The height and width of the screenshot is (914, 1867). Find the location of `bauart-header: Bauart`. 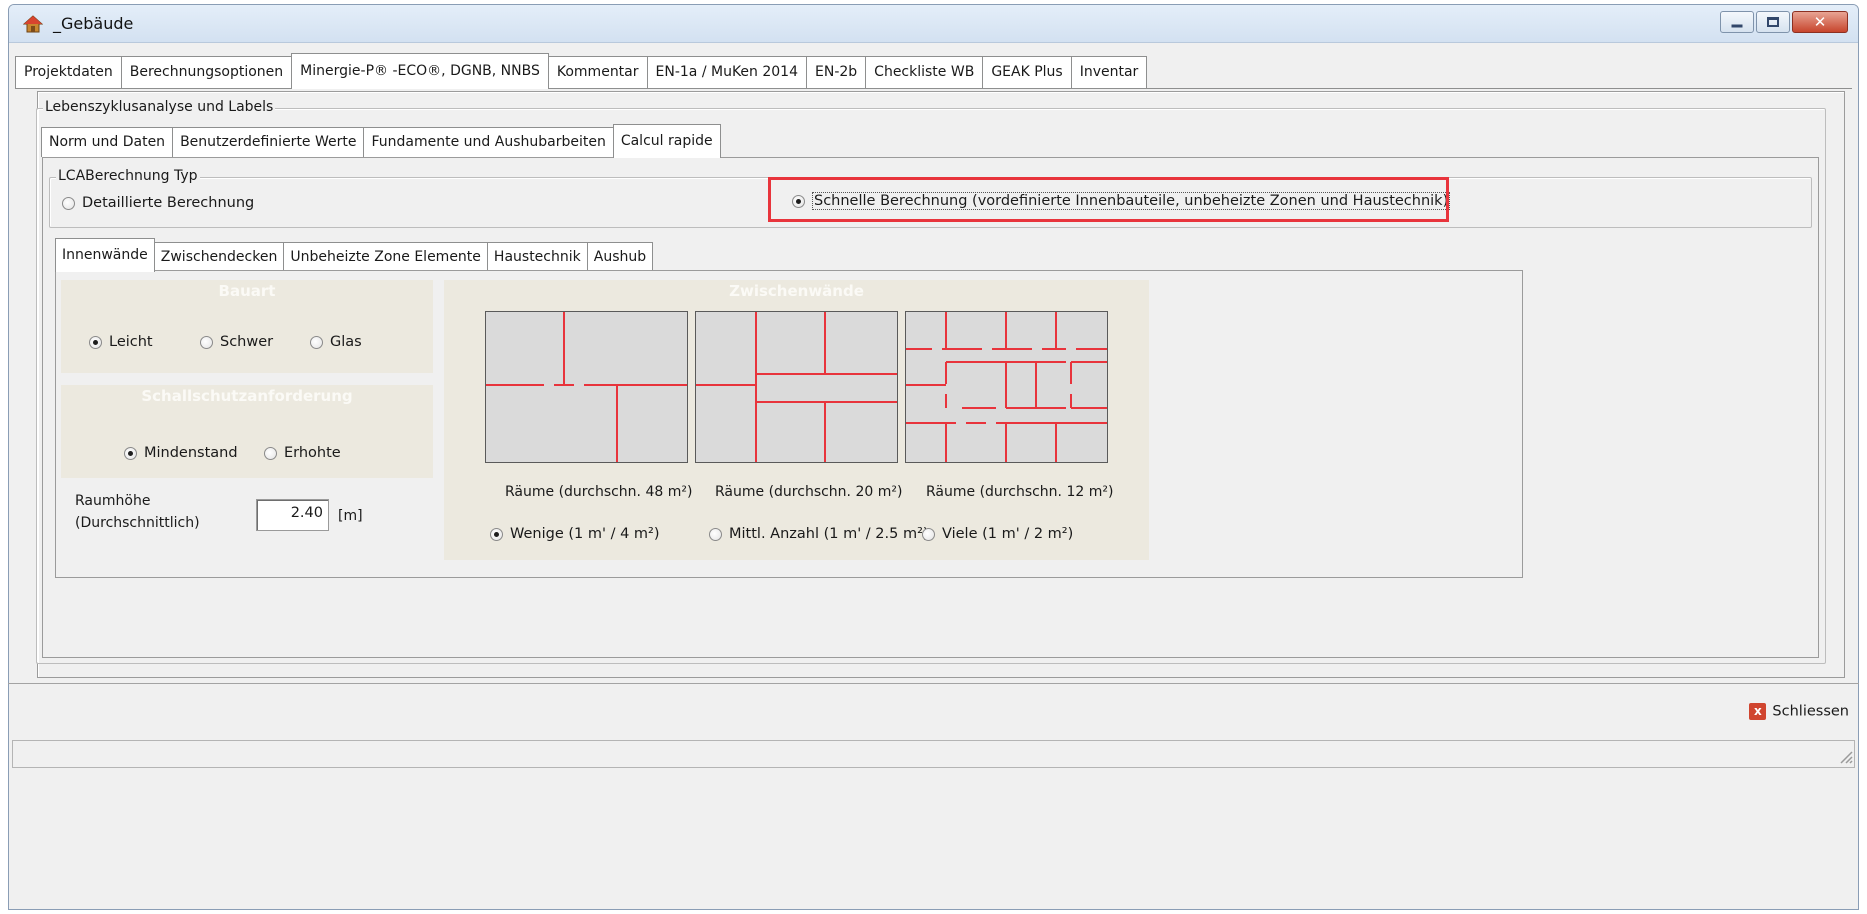

bauart-header: Bauart is located at coordinates (247, 291).